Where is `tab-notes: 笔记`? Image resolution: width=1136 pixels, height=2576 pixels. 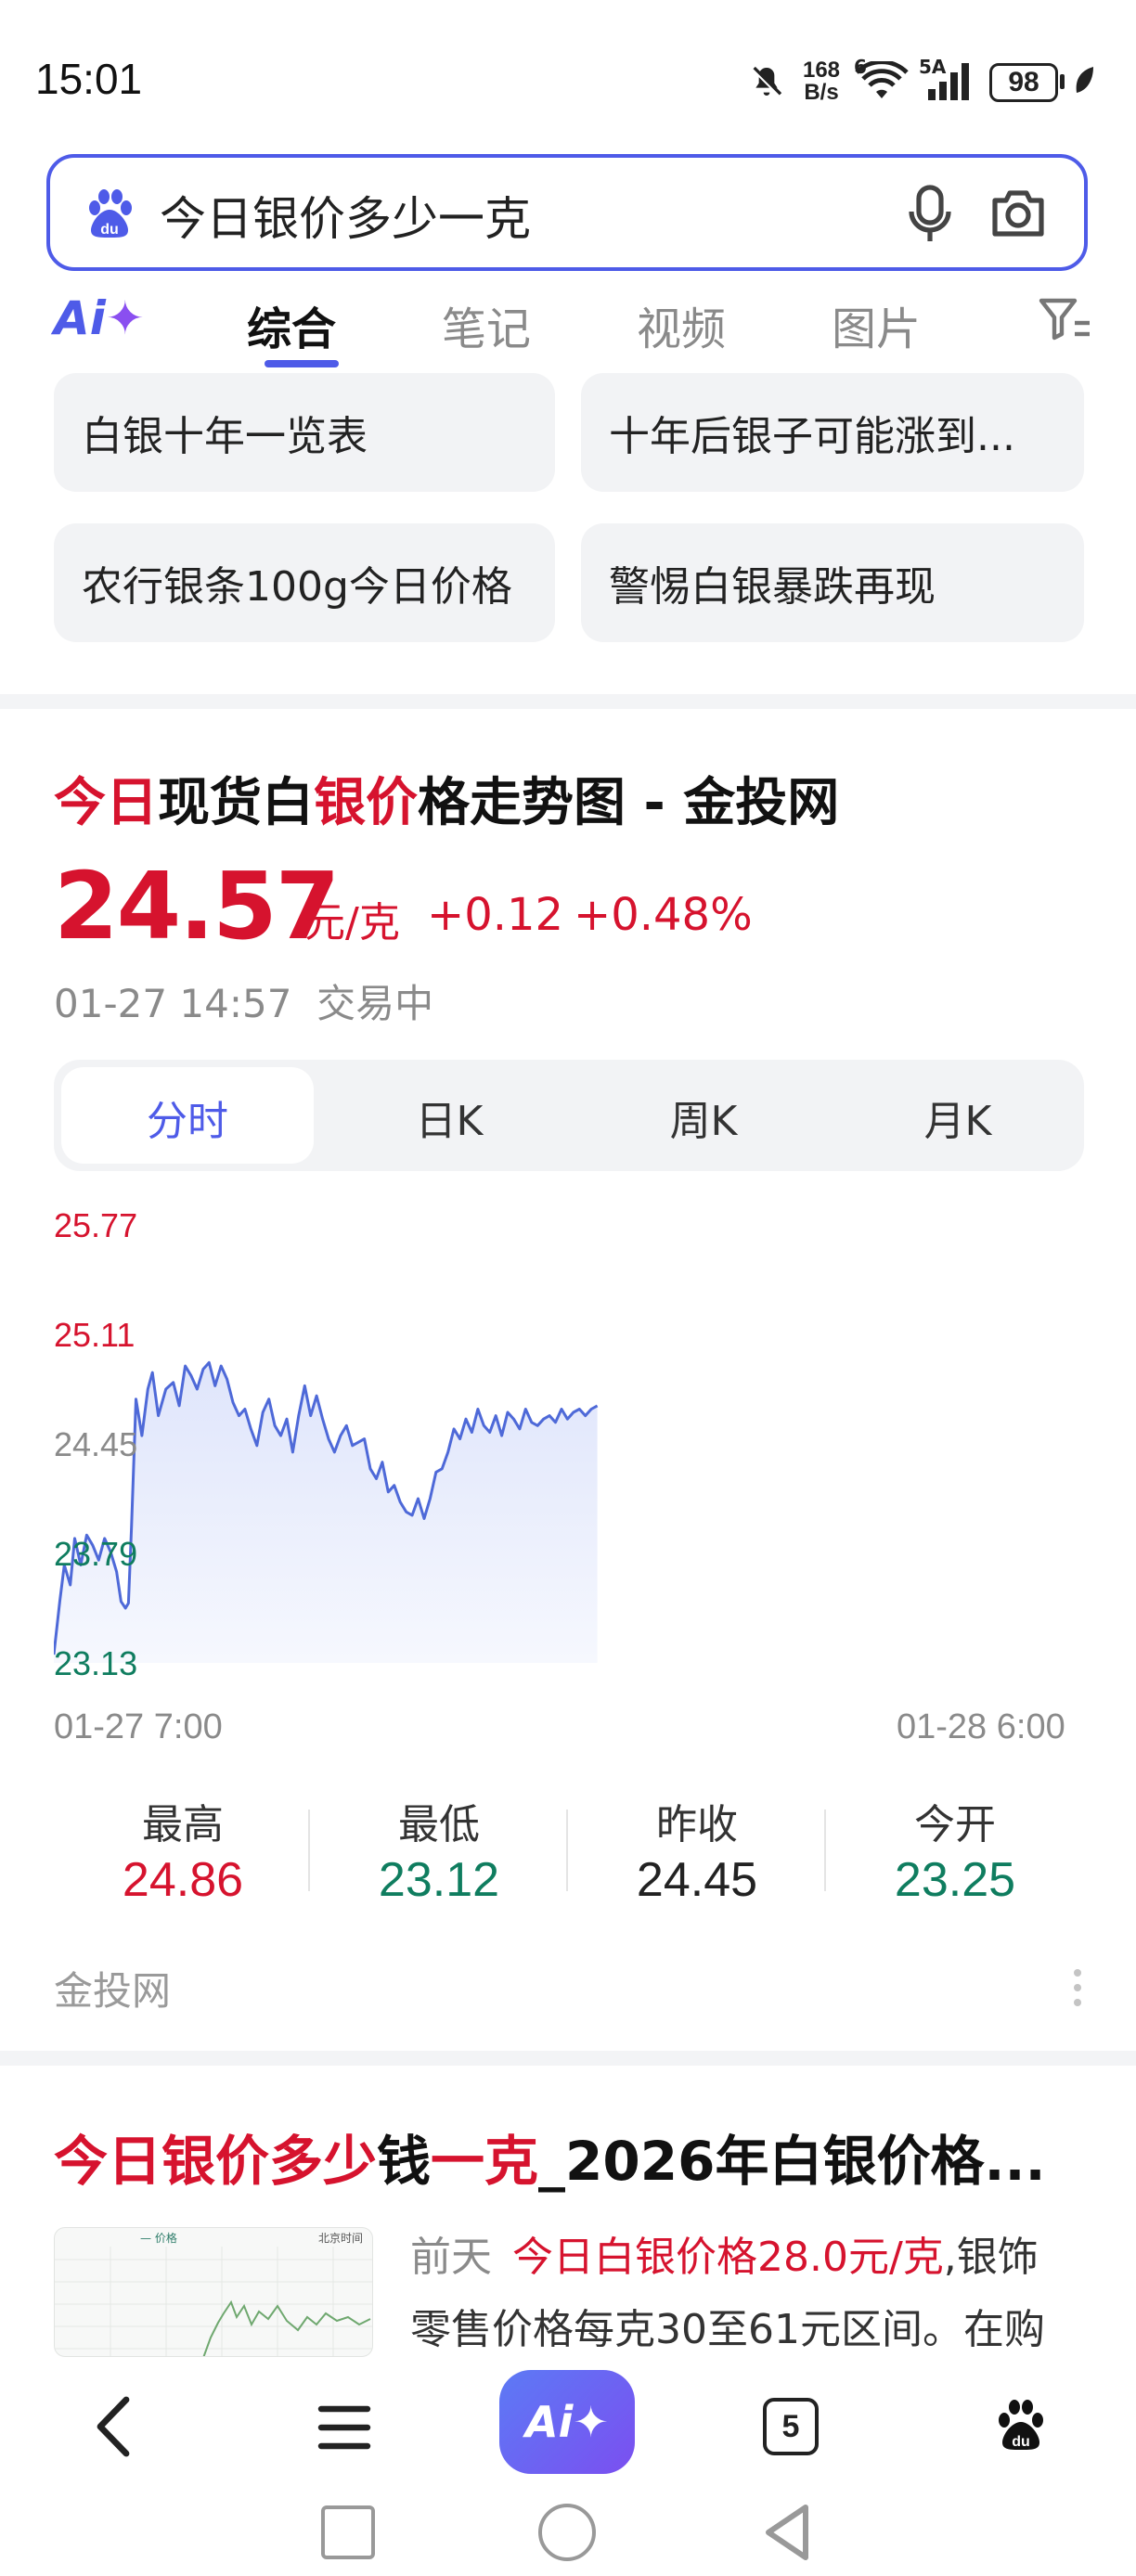 tab-notes: 笔记 is located at coordinates (486, 324).